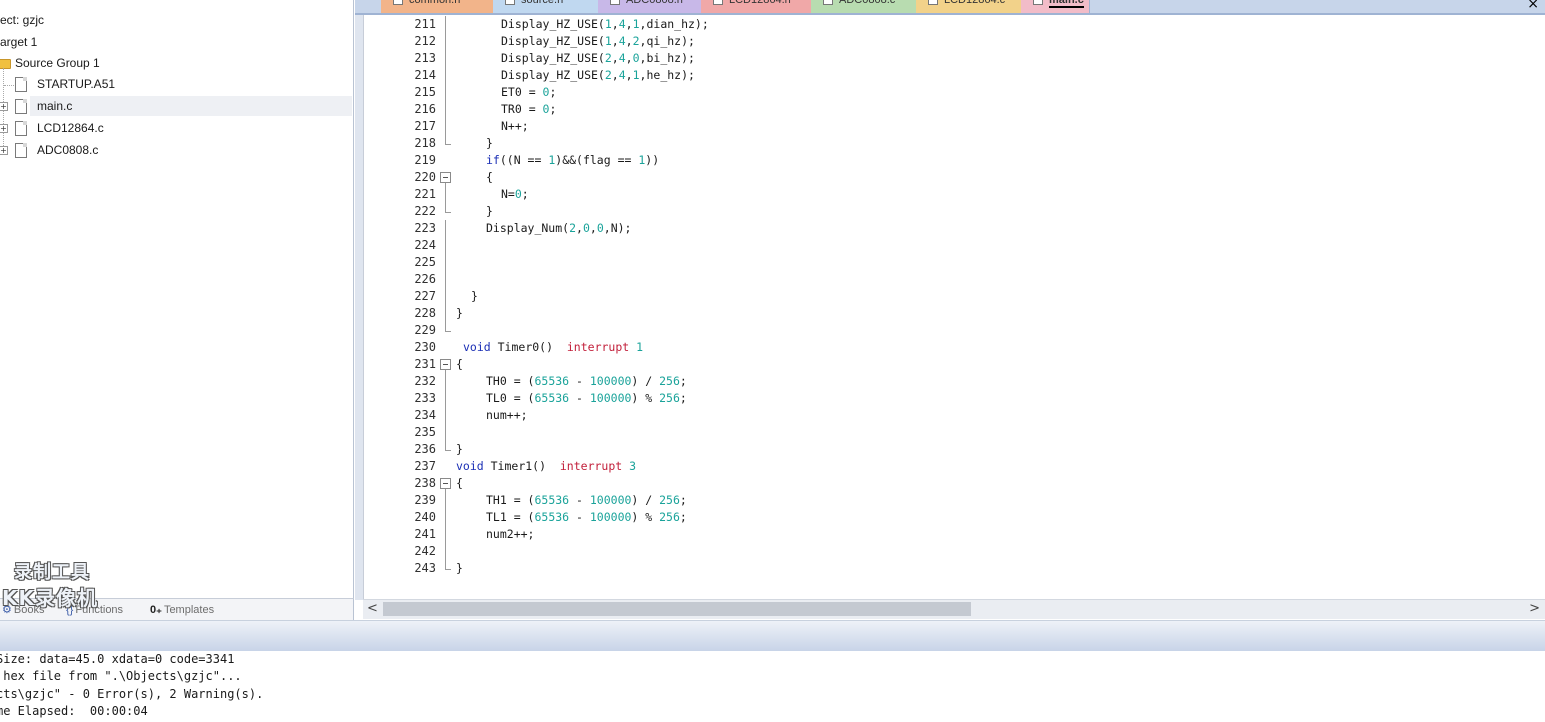 Image resolution: width=1545 pixels, height=722 pixels. Describe the element at coordinates (425, 228) in the screenshot. I see `line-number: 223` at that location.